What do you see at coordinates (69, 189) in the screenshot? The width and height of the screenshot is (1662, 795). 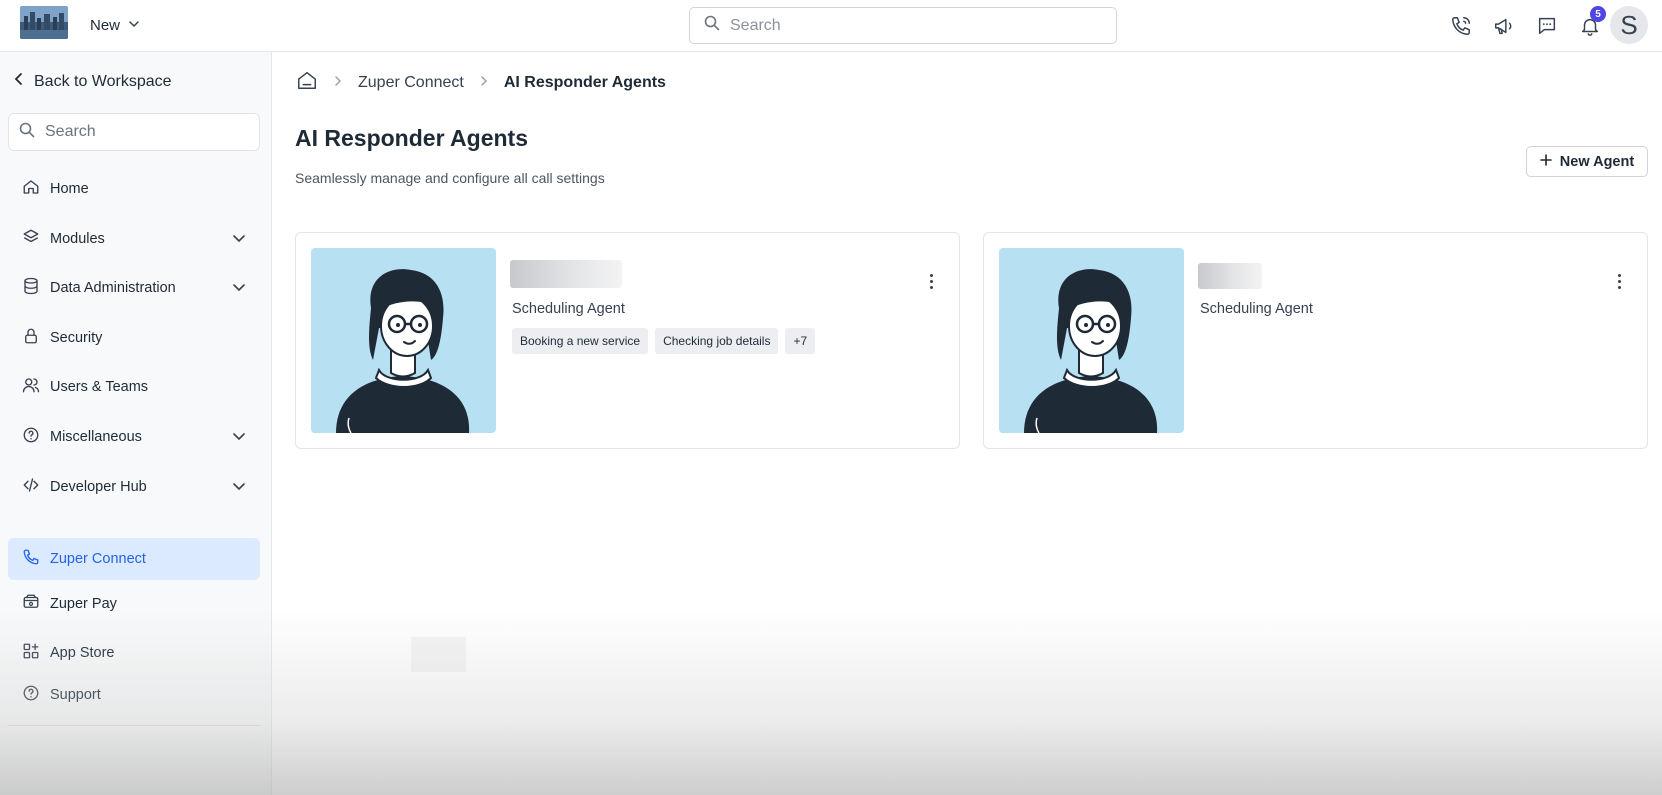 I see `sidebar-item-label: Home` at bounding box center [69, 189].